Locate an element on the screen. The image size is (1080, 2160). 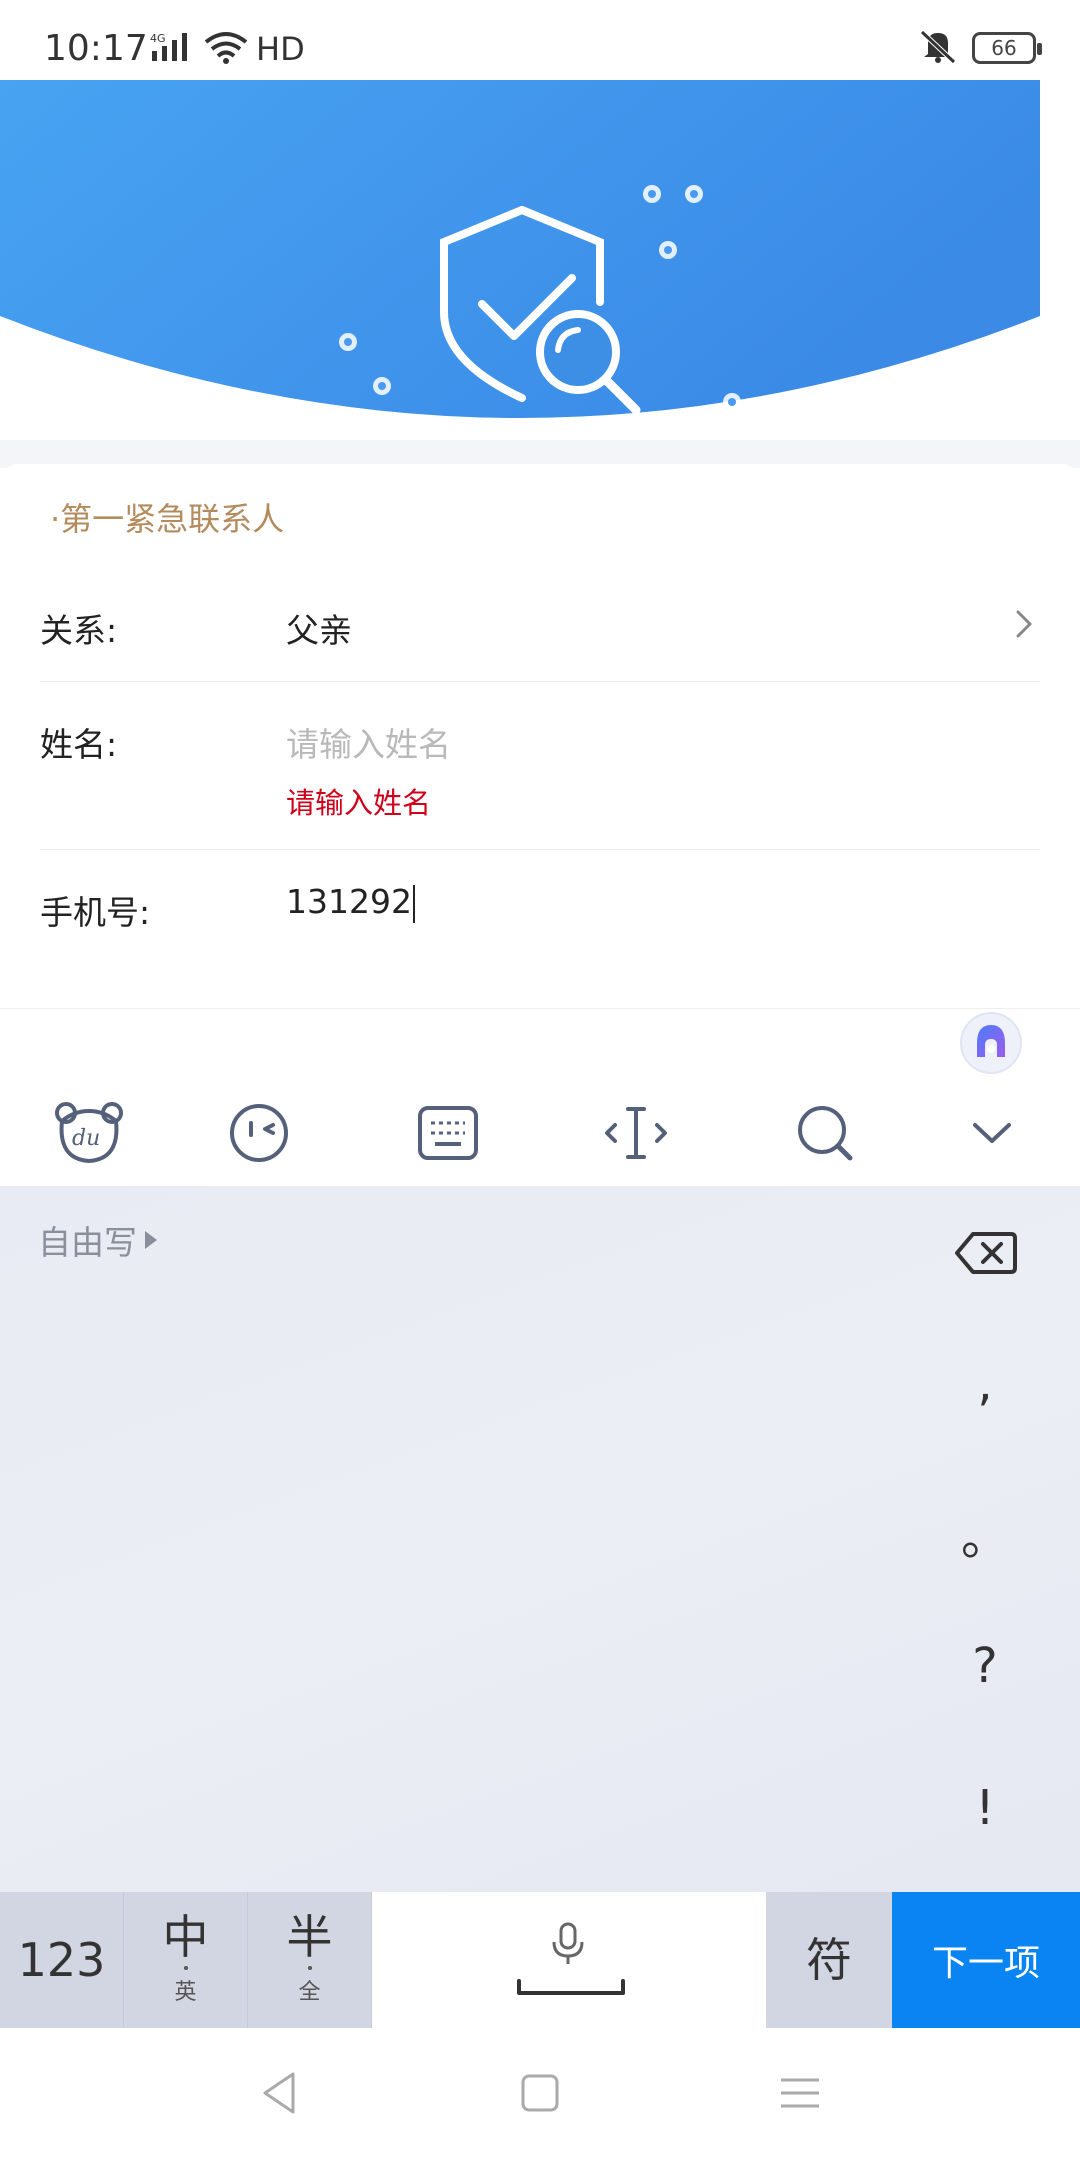
back-icon is located at coordinates (280, 2093).